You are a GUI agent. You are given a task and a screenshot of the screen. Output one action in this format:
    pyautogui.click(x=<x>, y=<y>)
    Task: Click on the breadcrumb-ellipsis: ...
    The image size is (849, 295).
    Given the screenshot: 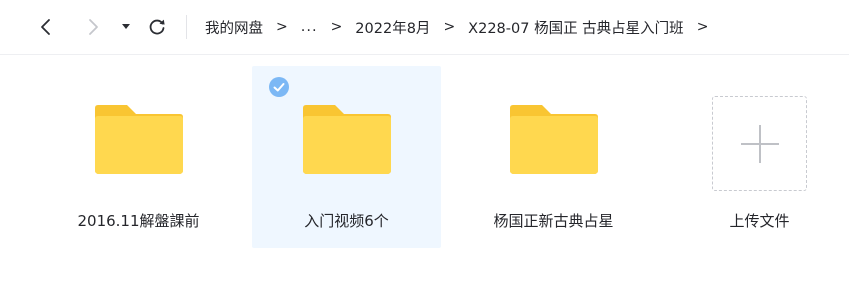 What is the action you would take?
    pyautogui.click(x=309, y=27)
    